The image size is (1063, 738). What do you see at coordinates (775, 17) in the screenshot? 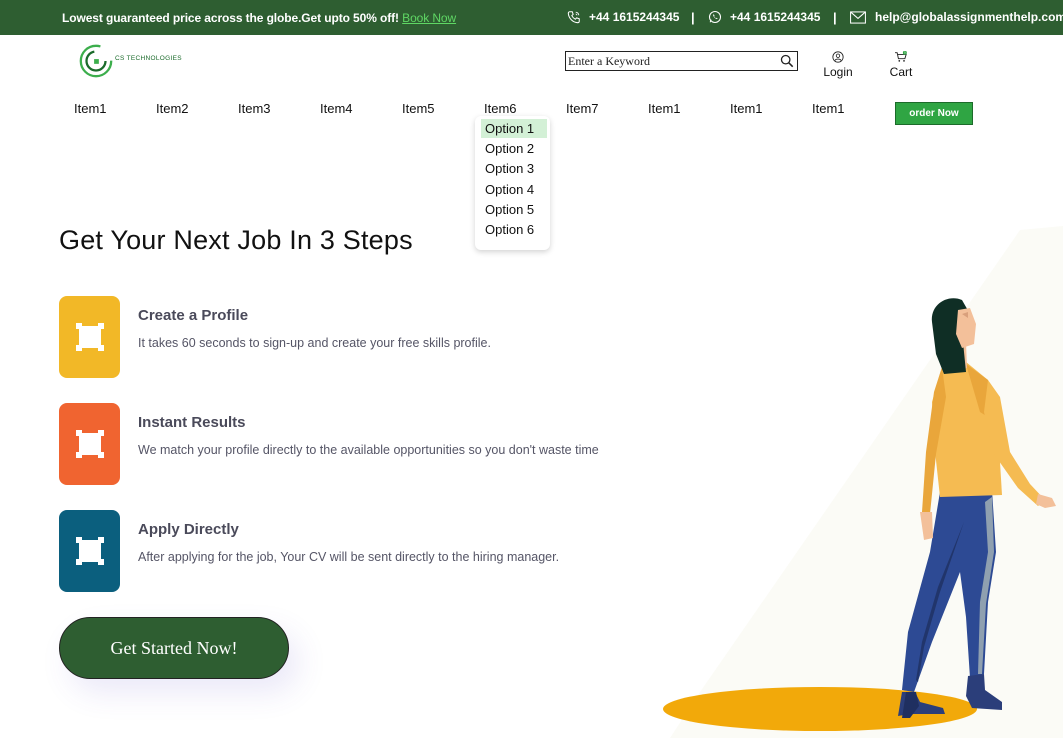
I see `whatsapp-number: +44 1615244345` at bounding box center [775, 17].